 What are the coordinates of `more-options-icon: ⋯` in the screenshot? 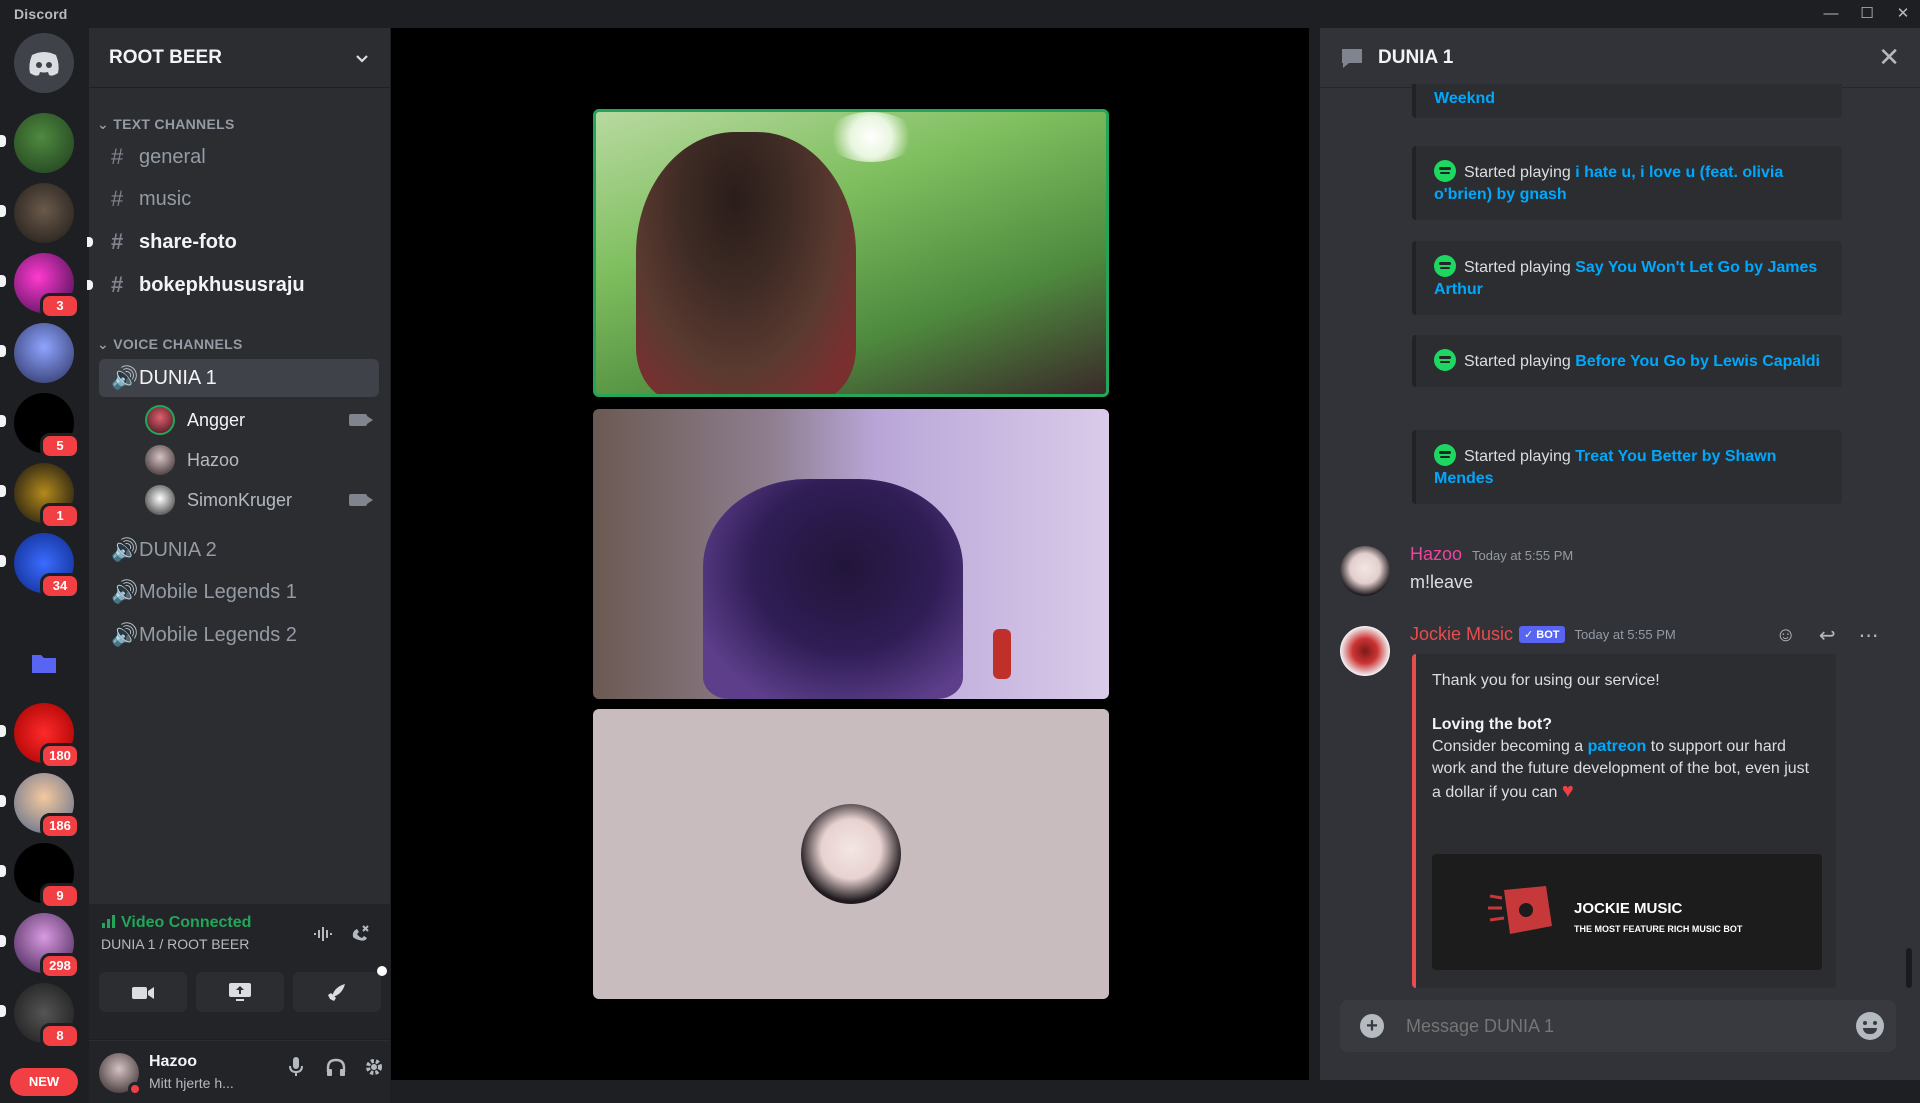 It's located at (1869, 635).